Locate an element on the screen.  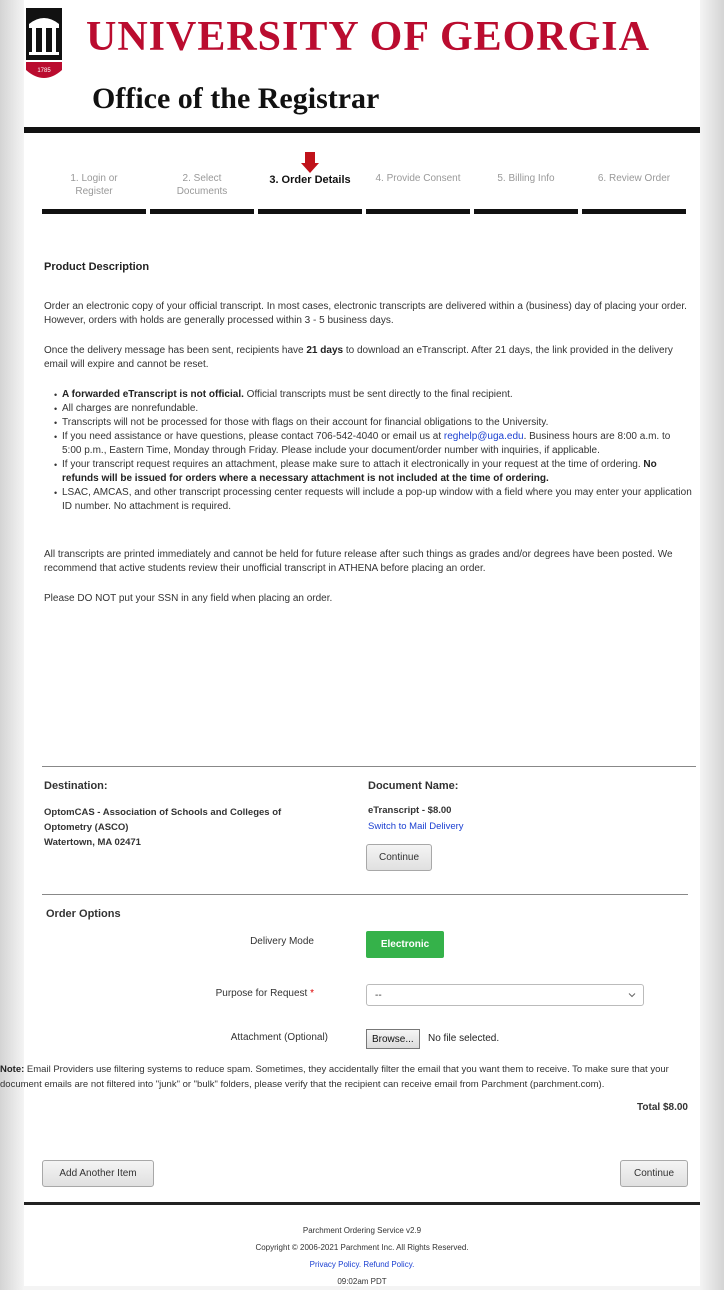
chevron-down-icon is located at coordinates (632, 995).